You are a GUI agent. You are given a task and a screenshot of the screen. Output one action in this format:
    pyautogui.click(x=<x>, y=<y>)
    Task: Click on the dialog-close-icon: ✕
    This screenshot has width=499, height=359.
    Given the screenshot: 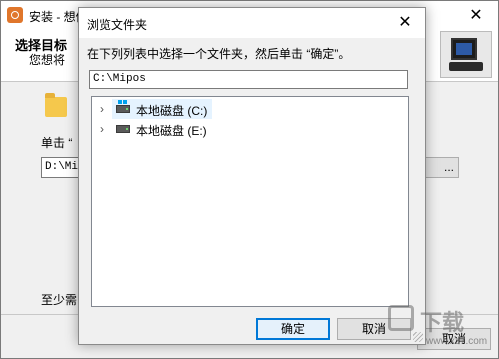 What is the action you would take?
    pyautogui.click(x=405, y=23)
    